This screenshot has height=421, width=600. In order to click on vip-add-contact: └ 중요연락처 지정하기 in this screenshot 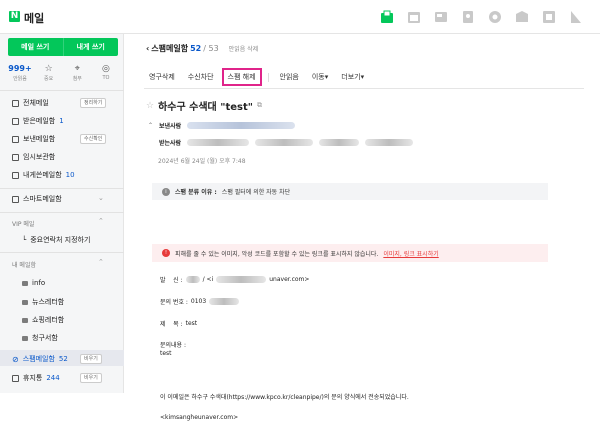, I will do `click(56, 240)`.